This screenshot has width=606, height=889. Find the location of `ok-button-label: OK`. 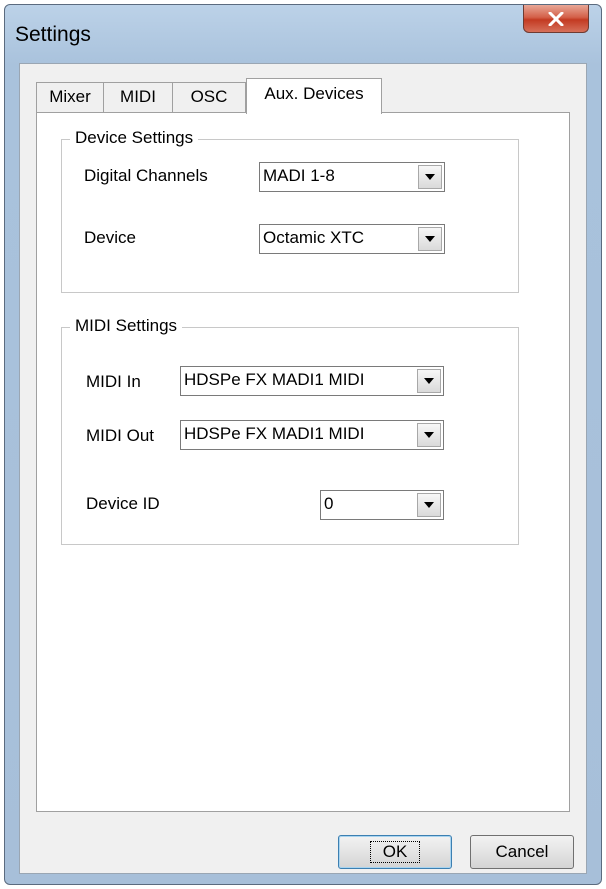

ok-button-label: OK is located at coordinates (395, 852).